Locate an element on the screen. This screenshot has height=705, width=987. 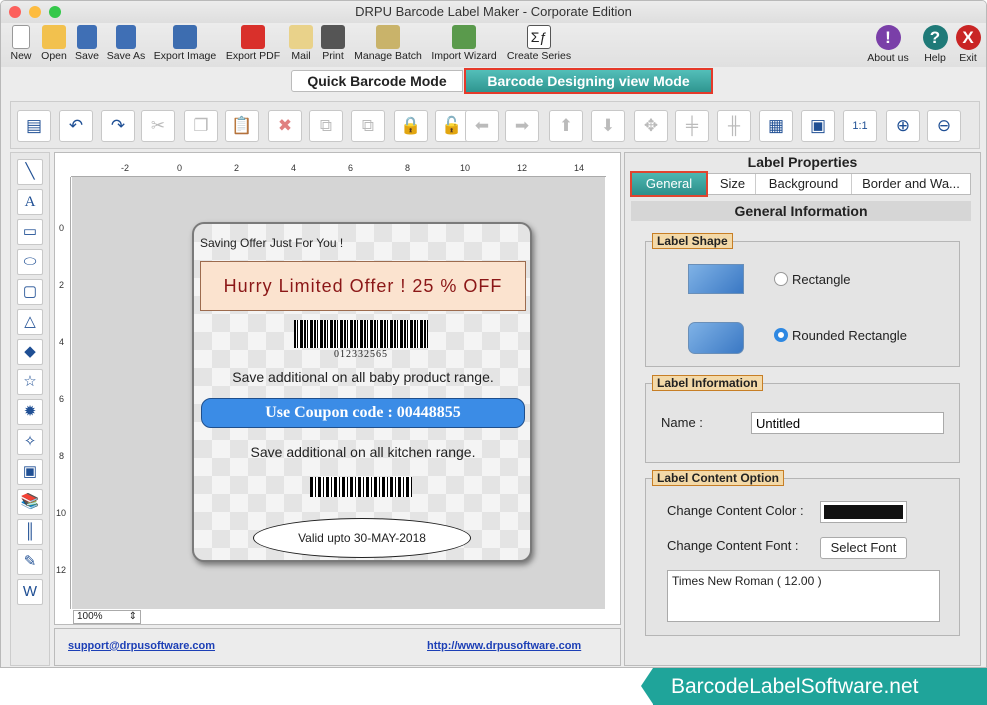
bring-front-button: ⧉ is located at coordinates (326, 126).